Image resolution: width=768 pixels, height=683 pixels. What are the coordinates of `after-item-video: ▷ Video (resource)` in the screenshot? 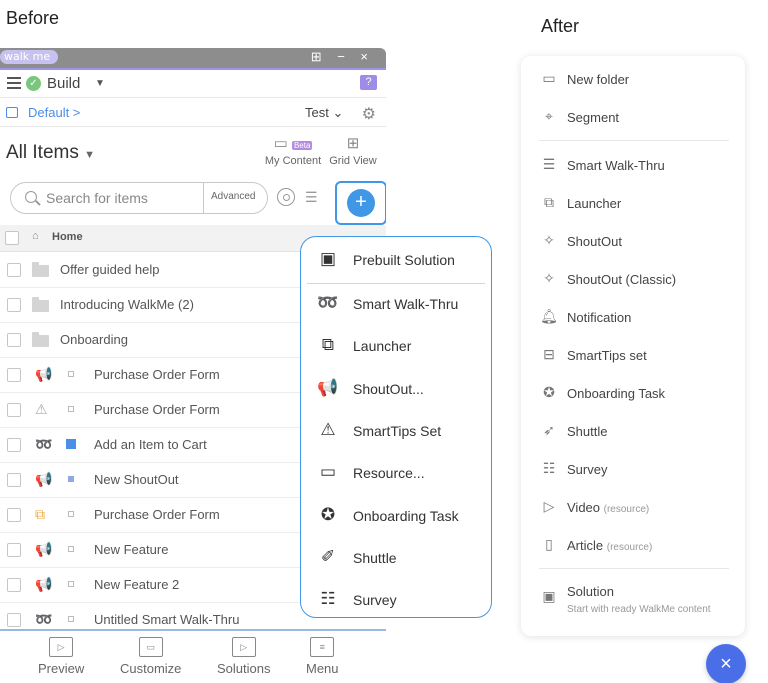 It's located at (637, 508).